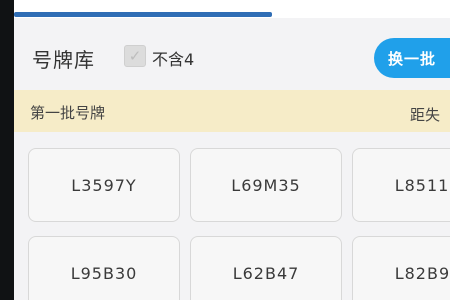  I want to click on plate-option: L62B47, so click(266, 268).